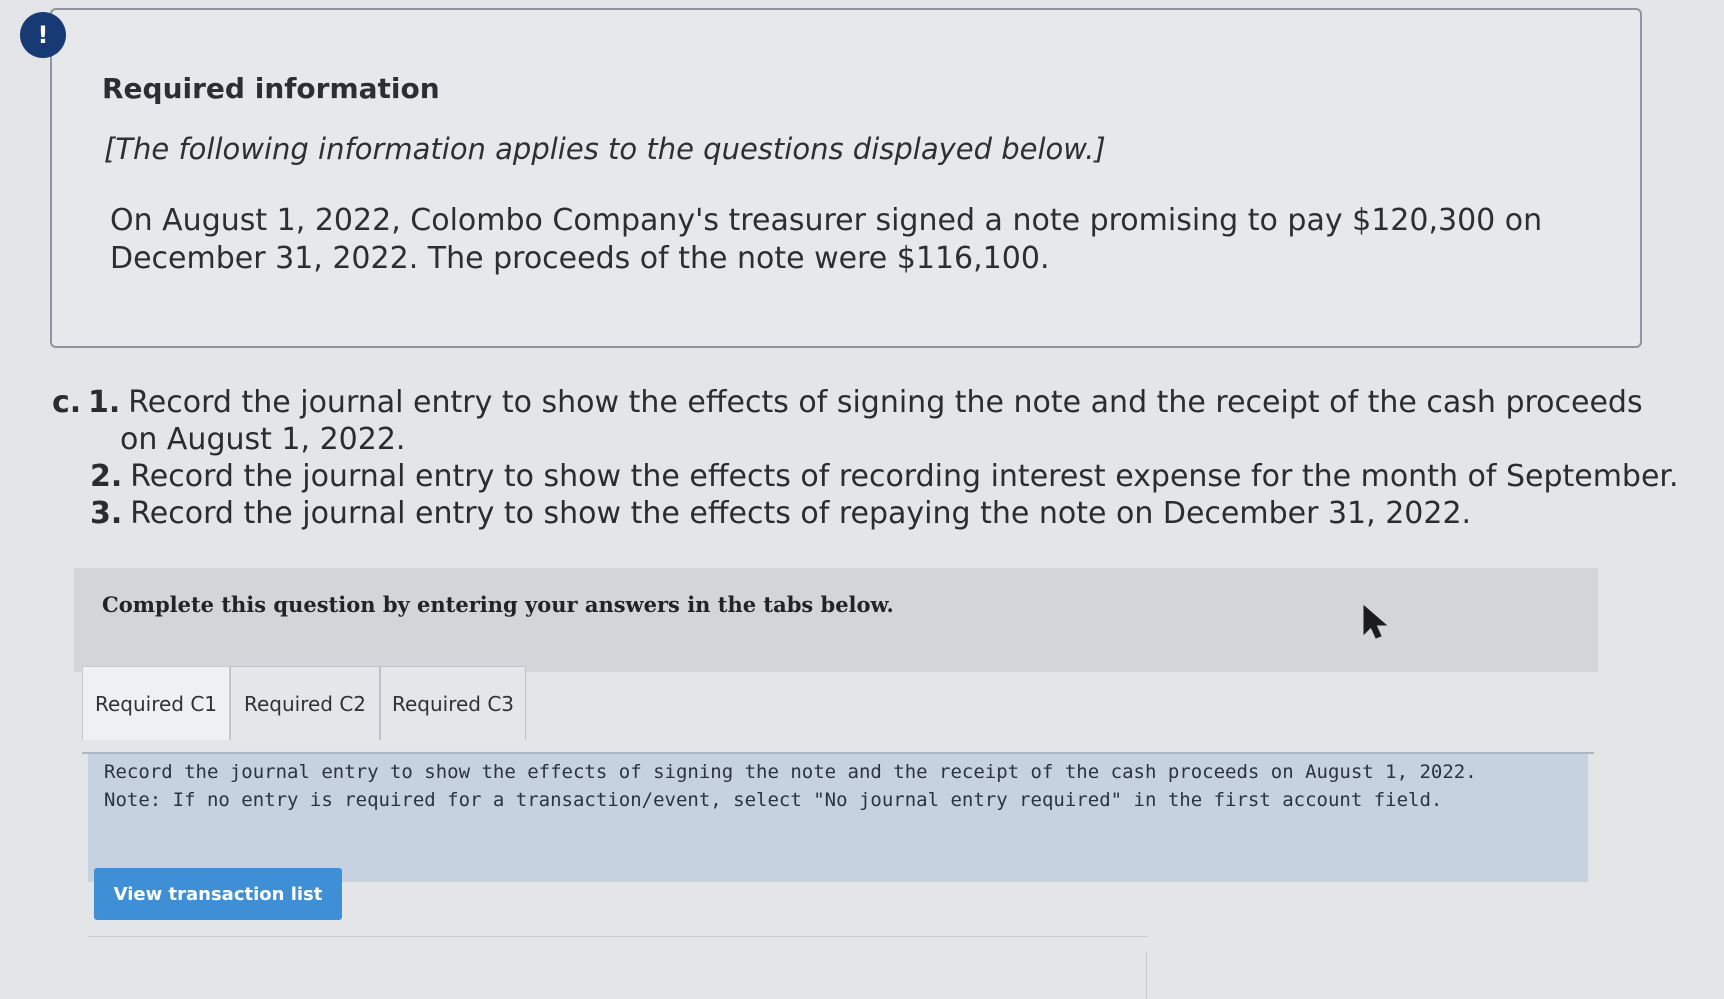 The height and width of the screenshot is (999, 1724). I want to click on tab-required-c2: Required C2, so click(305, 703).